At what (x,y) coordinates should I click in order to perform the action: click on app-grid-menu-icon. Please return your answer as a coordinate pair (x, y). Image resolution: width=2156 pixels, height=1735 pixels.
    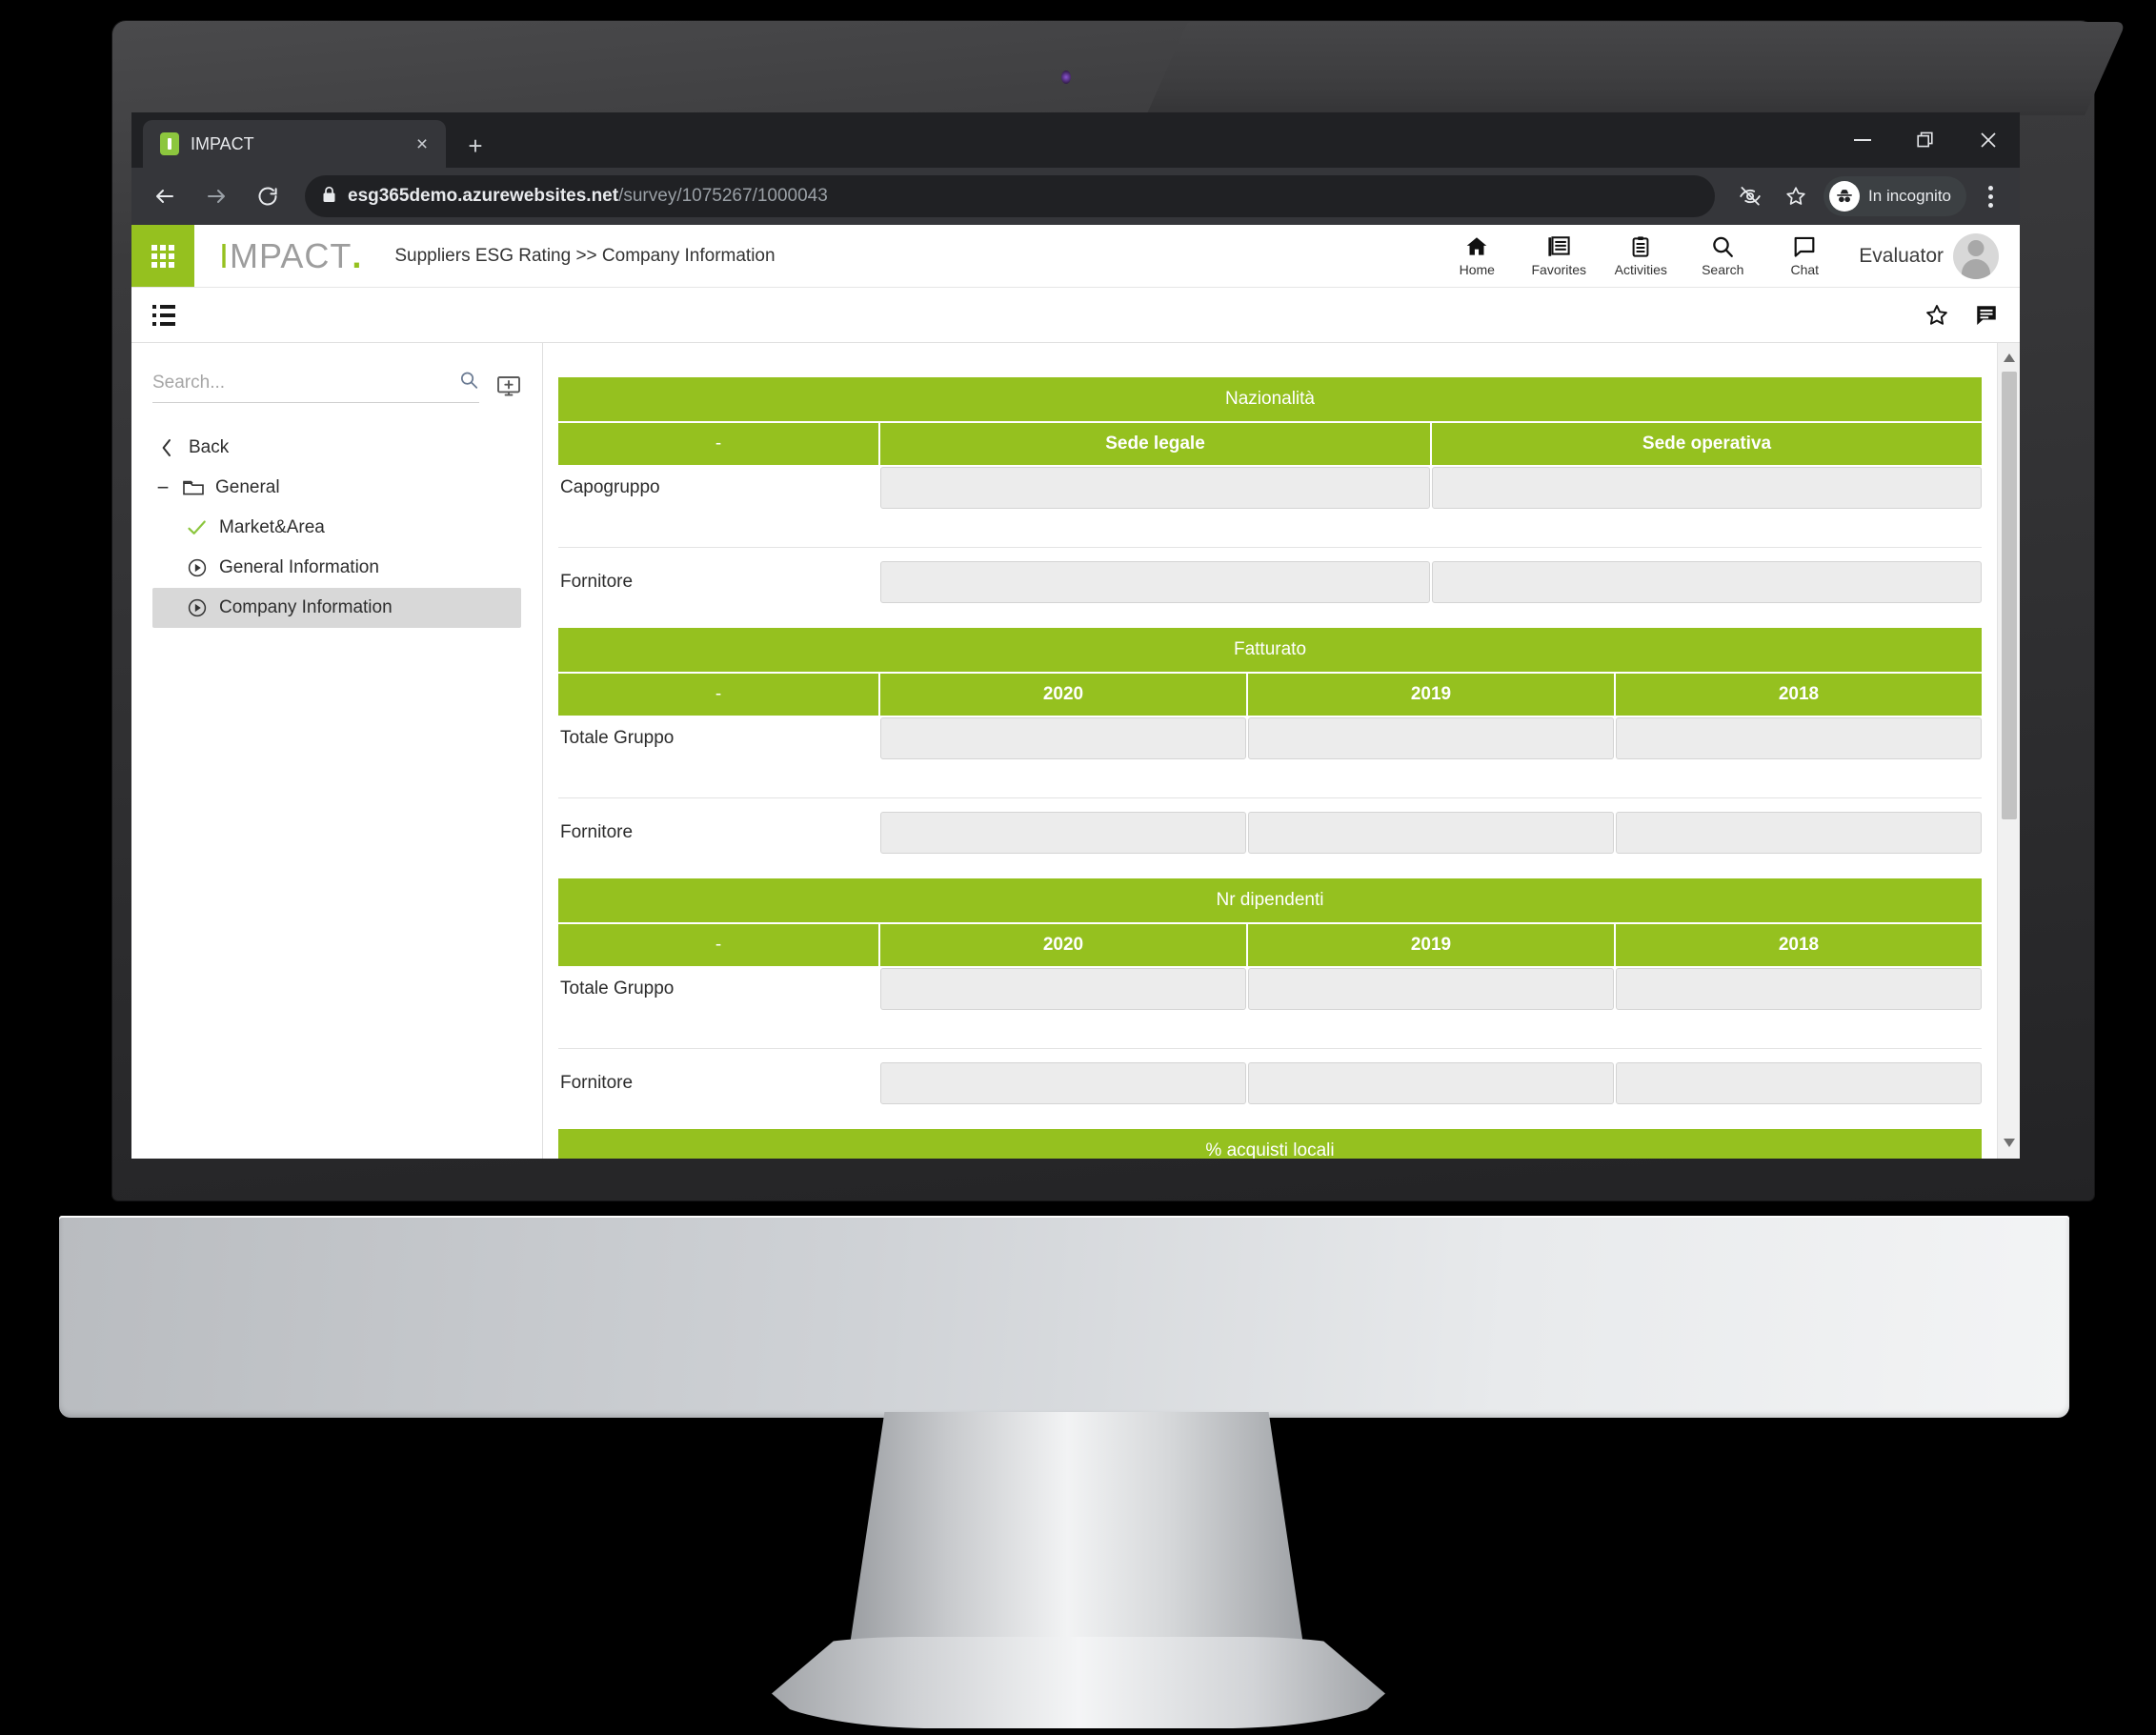
    Looking at the image, I should click on (163, 256).